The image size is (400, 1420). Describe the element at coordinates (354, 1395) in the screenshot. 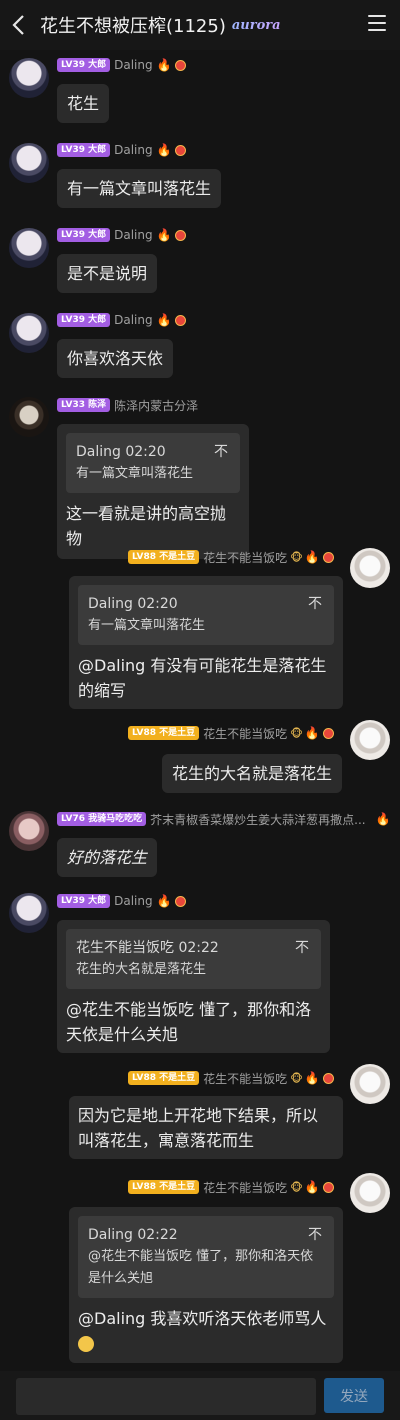

I see `send-button: 发送` at that location.